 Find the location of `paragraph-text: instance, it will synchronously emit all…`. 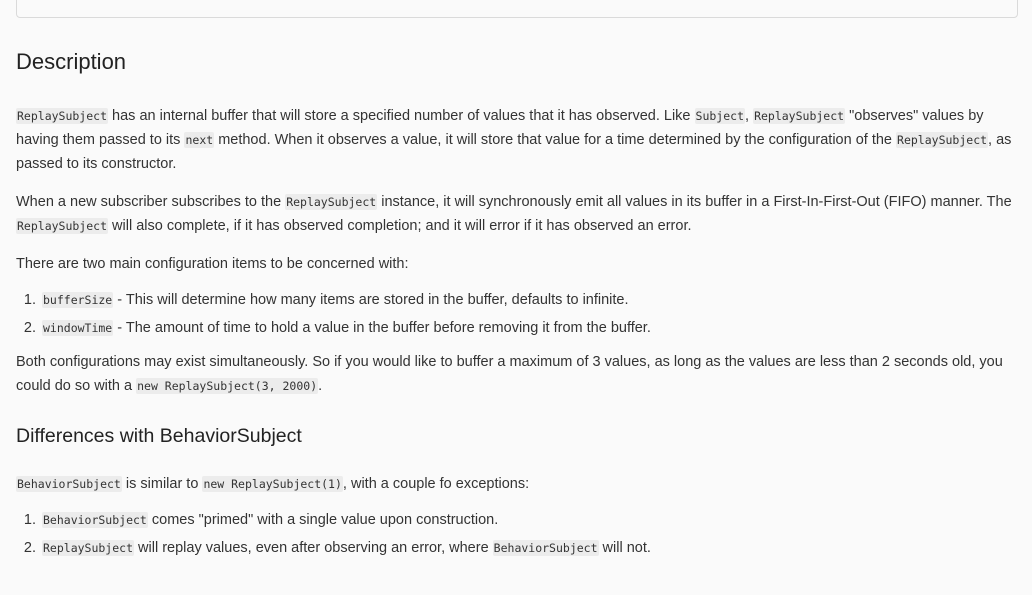

paragraph-text: instance, it will synchronously emit all… is located at coordinates (694, 202).